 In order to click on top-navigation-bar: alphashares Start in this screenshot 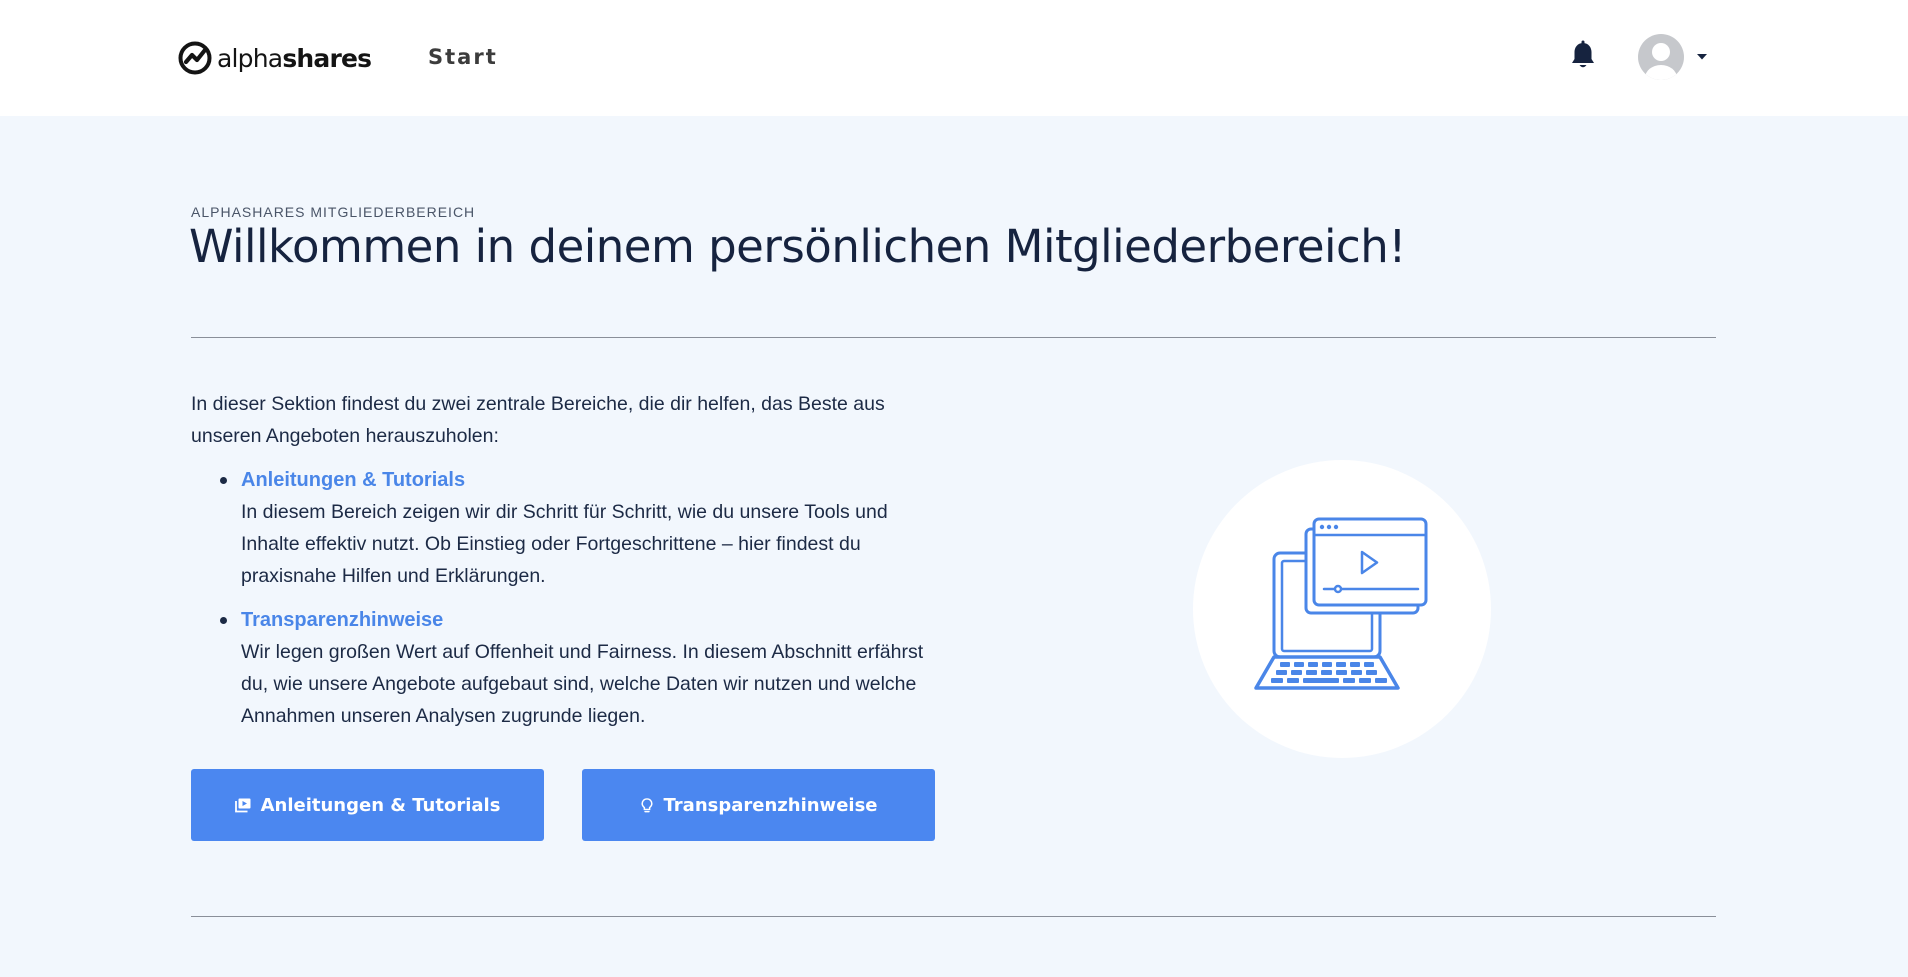, I will do `click(954, 58)`.